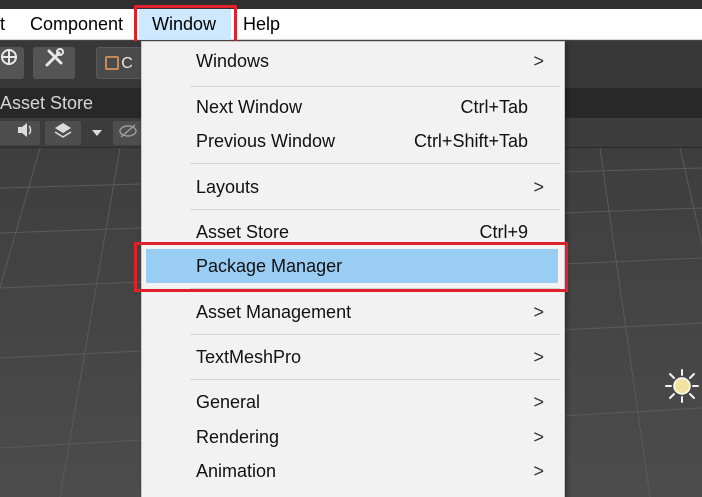 This screenshot has width=702, height=497. Describe the element at coordinates (353, 141) in the screenshot. I see `menu-item-previous-window: Previous Window Ctrl+Shift+Tab` at that location.